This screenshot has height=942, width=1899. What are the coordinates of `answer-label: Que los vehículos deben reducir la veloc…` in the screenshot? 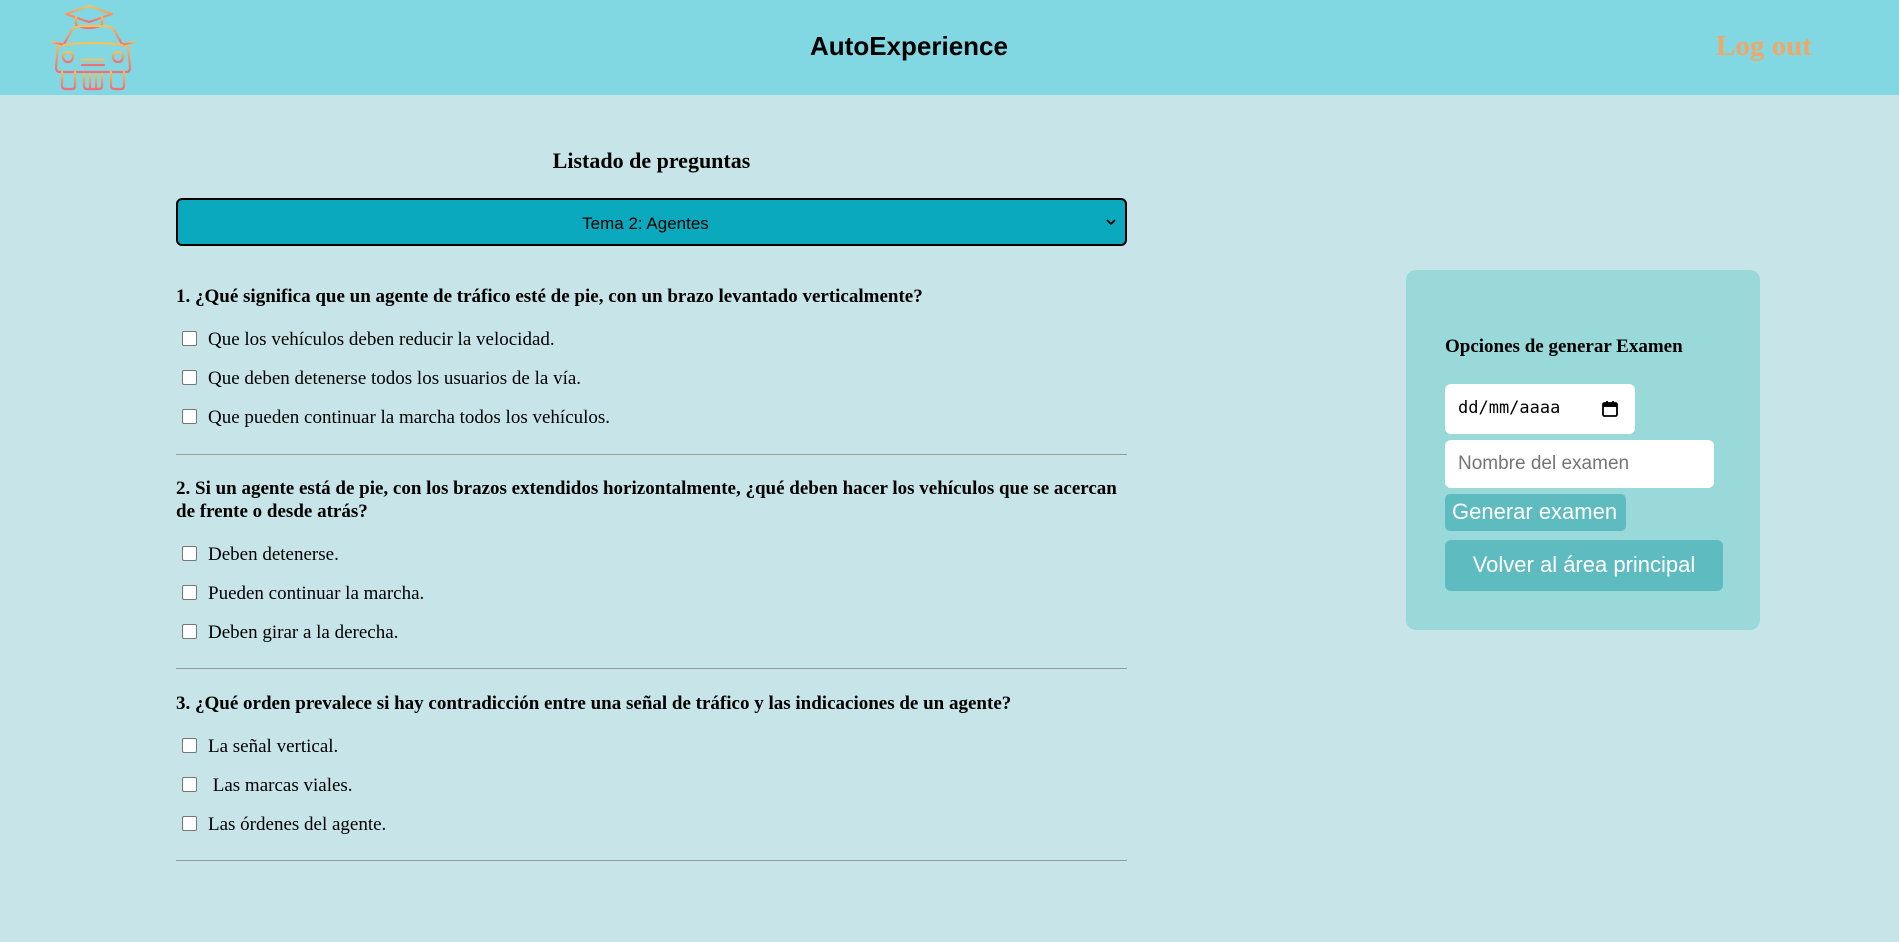 It's located at (381, 339).